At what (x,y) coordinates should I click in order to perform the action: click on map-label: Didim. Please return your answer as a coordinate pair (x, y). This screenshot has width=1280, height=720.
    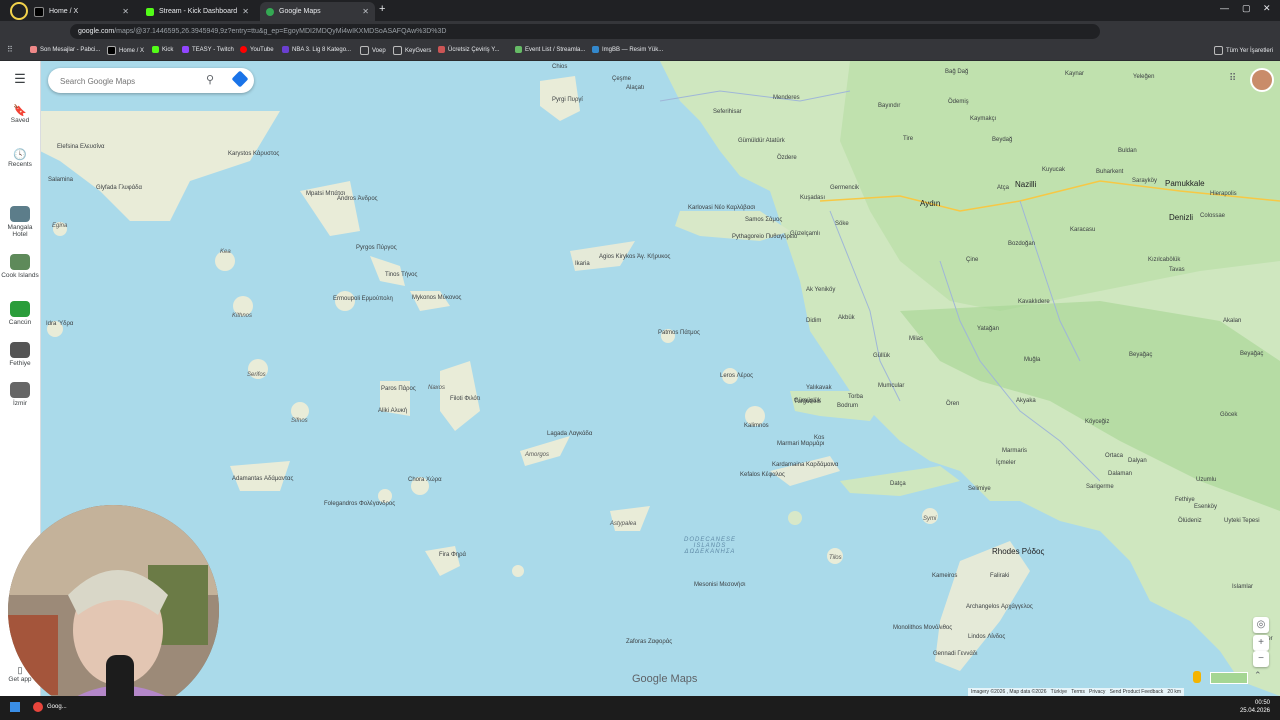
    Looking at the image, I should click on (813, 321).